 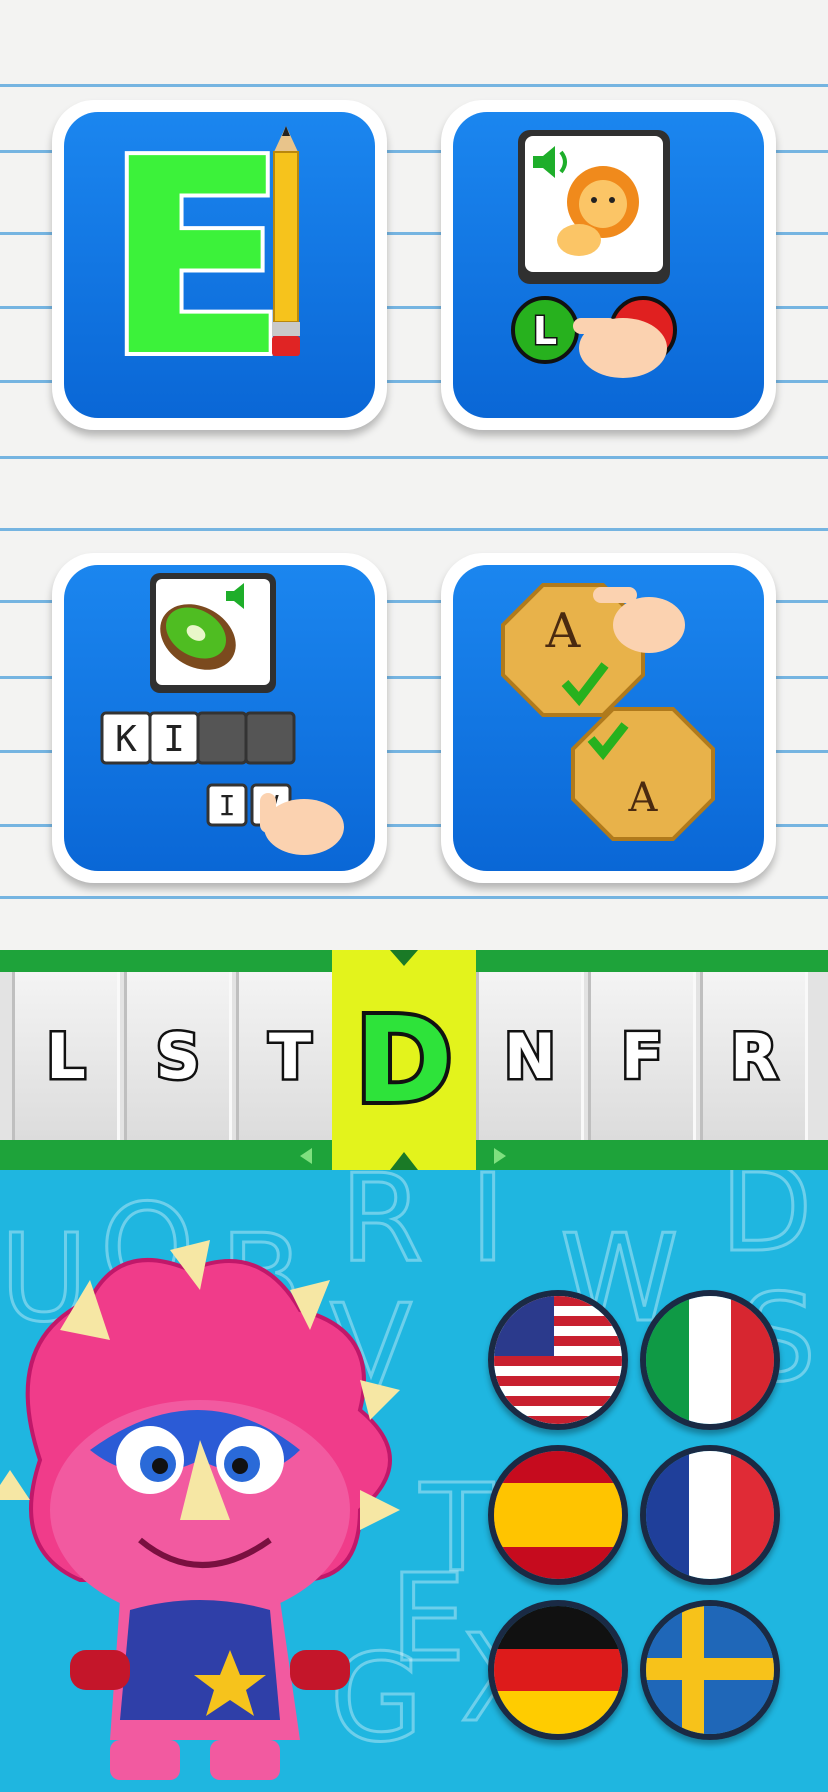 What do you see at coordinates (66, 1056) in the screenshot?
I see `letter-cell: L` at bounding box center [66, 1056].